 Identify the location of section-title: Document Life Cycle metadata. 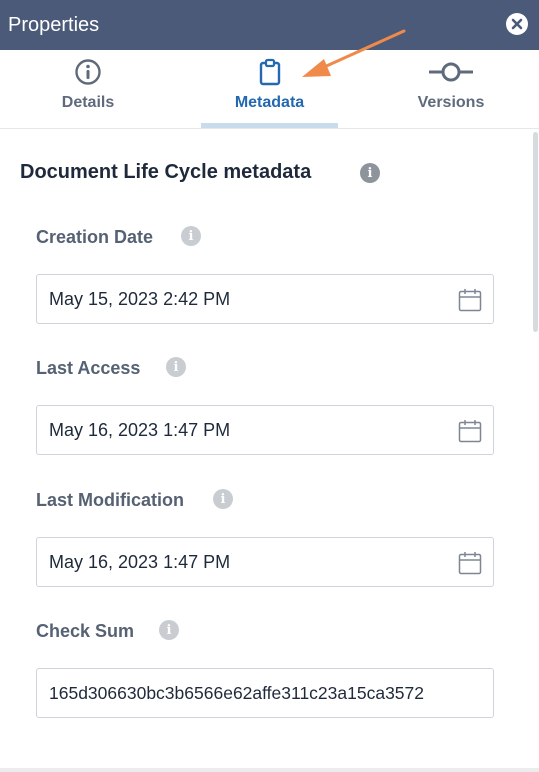
(166, 172).